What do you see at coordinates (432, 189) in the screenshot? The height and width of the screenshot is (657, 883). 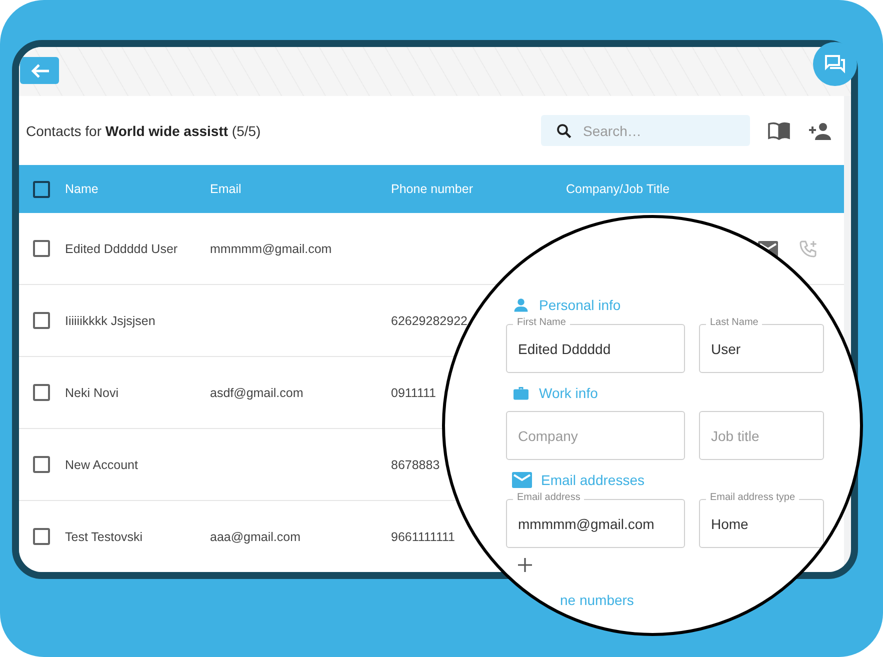 I see `column-header: Phone number` at bounding box center [432, 189].